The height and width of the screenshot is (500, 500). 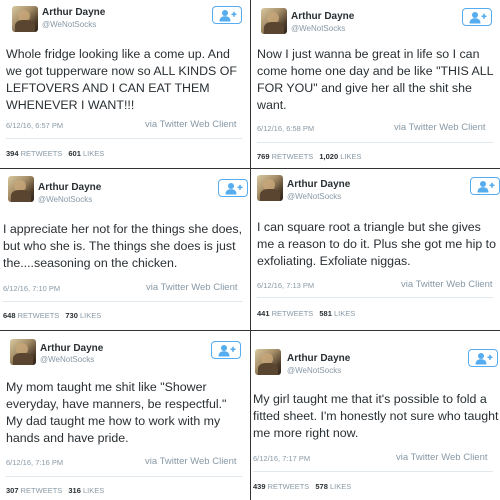 What do you see at coordinates (74, 490) in the screenshot?
I see `like-count: 316` at bounding box center [74, 490].